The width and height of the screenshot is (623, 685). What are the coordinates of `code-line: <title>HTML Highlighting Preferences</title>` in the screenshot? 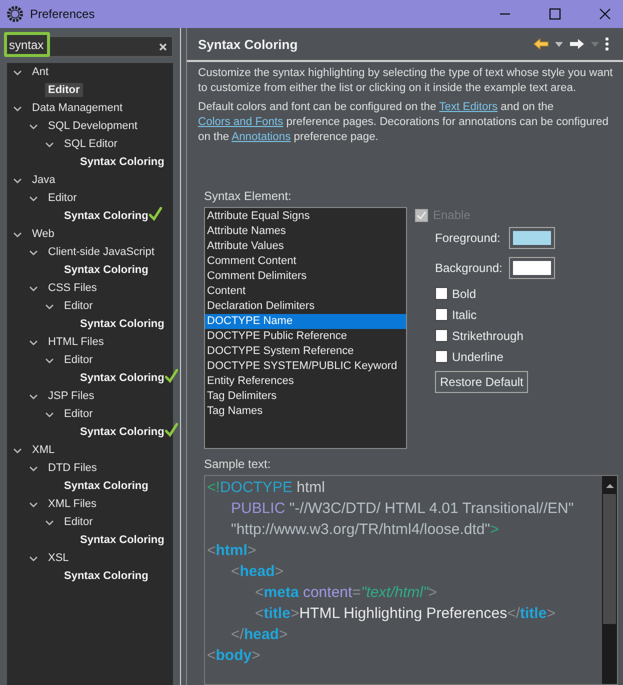 It's located at (405, 614).